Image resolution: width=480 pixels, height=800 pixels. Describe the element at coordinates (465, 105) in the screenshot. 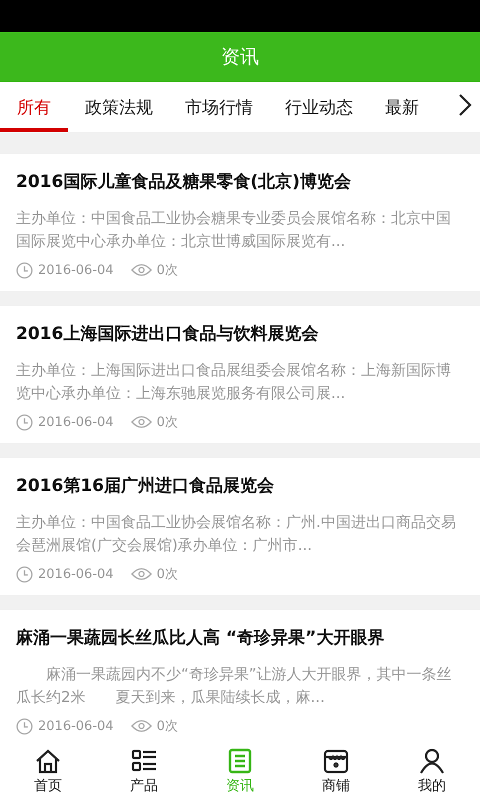

I see `chevron-right-icon` at that location.